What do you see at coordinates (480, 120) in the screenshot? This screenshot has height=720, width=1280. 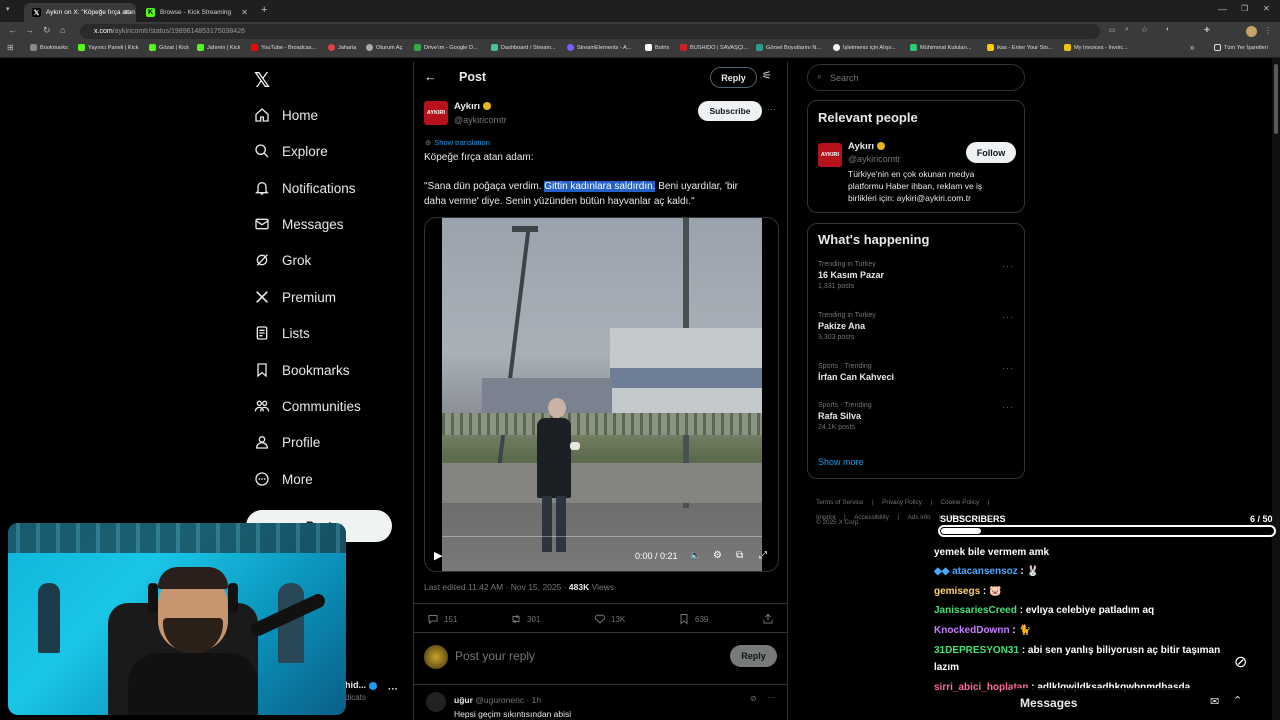 I see `author-handle: @aykiricomtr` at bounding box center [480, 120].